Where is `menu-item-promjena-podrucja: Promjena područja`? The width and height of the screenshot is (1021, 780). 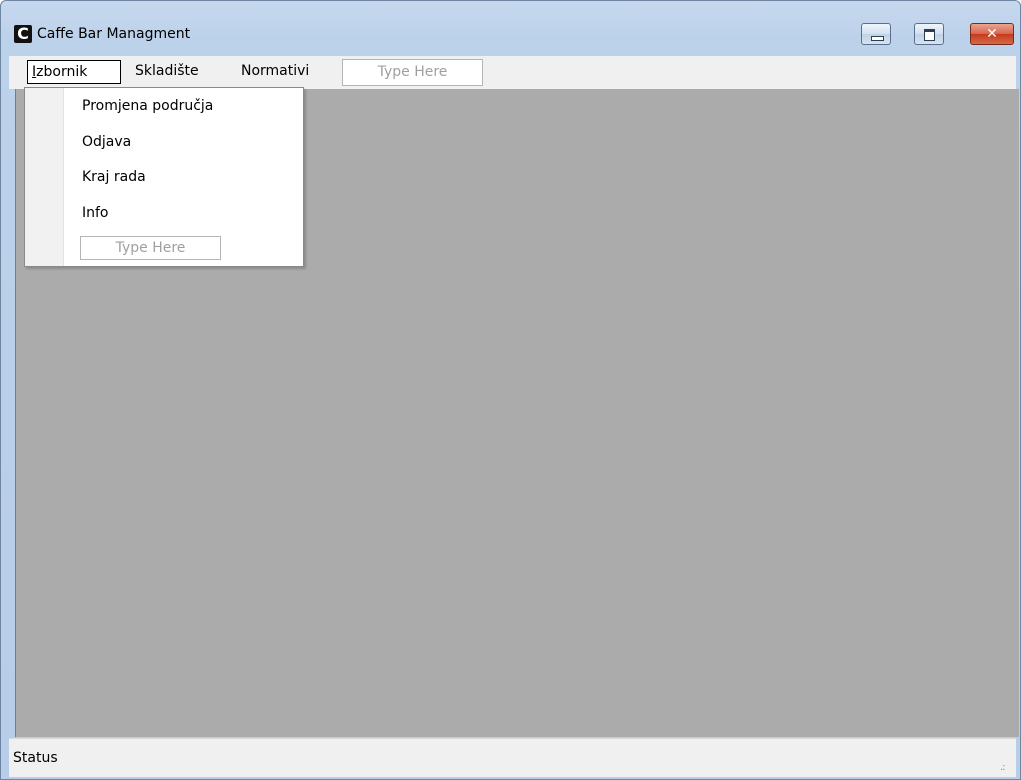
menu-item-promjena-podrucja: Promjena područja is located at coordinates (147, 106).